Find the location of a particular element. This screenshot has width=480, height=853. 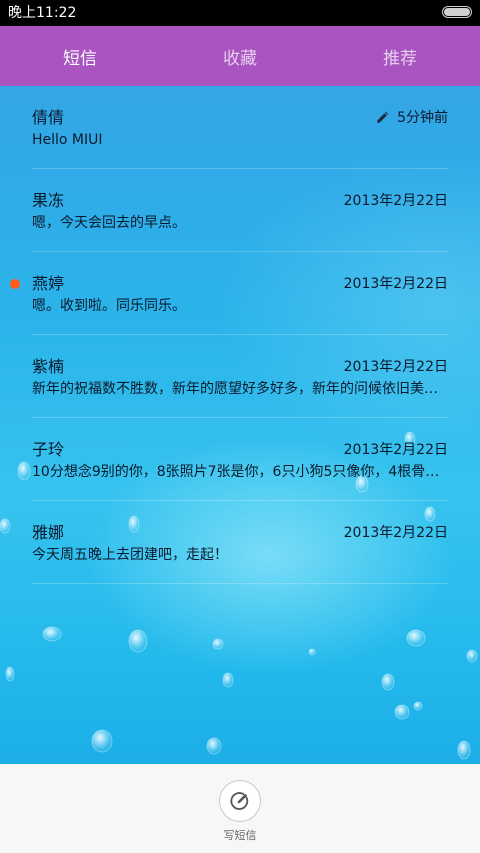

contact-name: 紫楠 is located at coordinates (48, 366).